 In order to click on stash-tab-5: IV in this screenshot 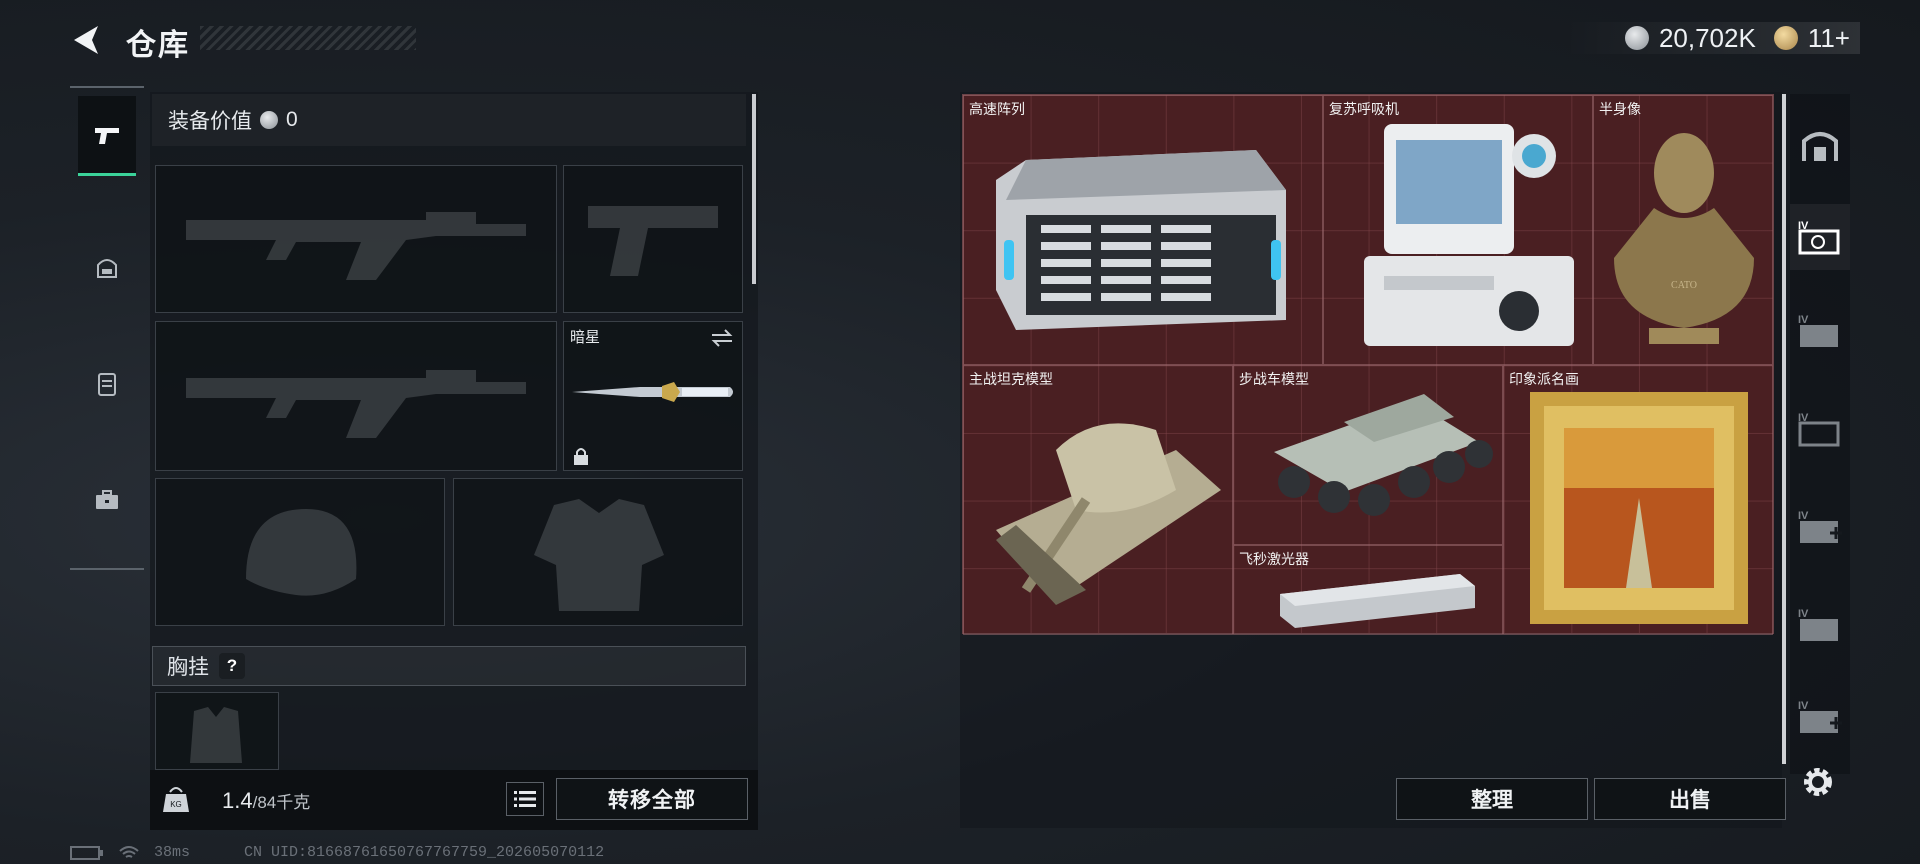, I will do `click(1820, 625)`.